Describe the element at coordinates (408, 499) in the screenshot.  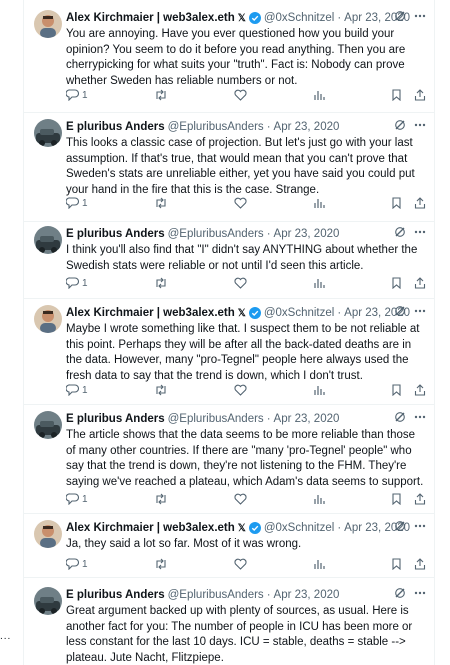
I see `tweet-actions-right` at that location.